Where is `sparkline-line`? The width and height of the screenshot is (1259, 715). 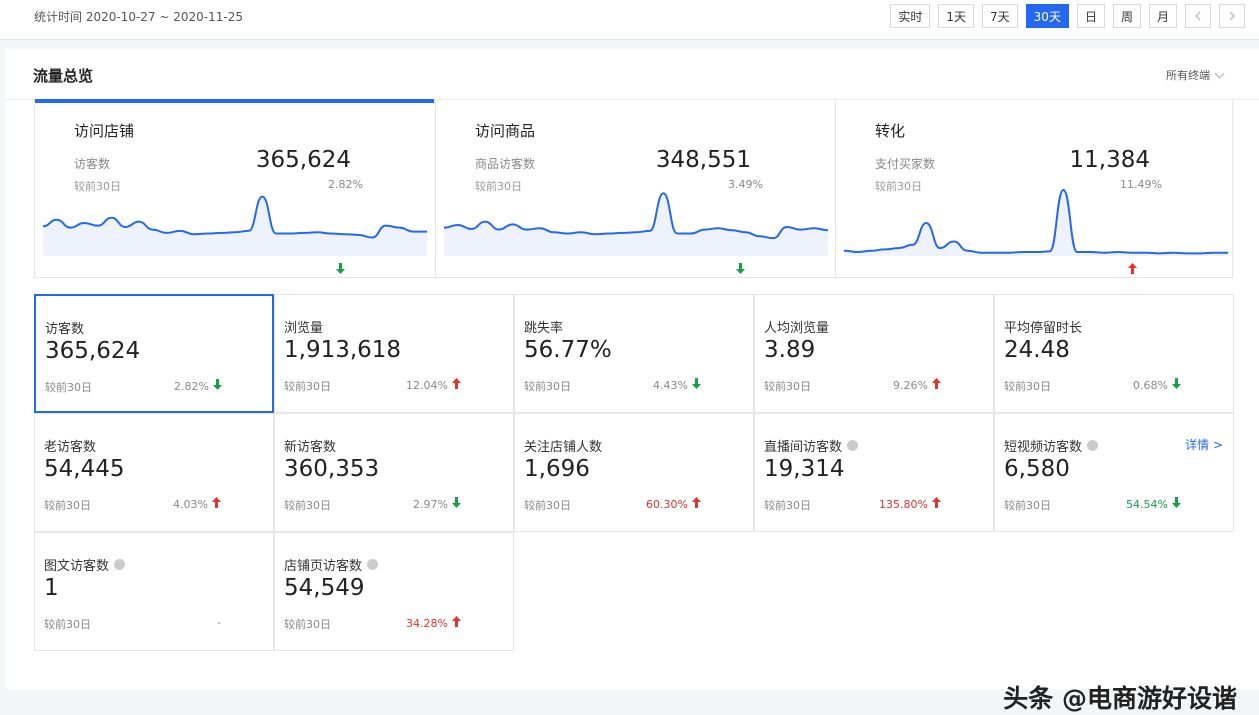 sparkline-line is located at coordinates (1036, 221).